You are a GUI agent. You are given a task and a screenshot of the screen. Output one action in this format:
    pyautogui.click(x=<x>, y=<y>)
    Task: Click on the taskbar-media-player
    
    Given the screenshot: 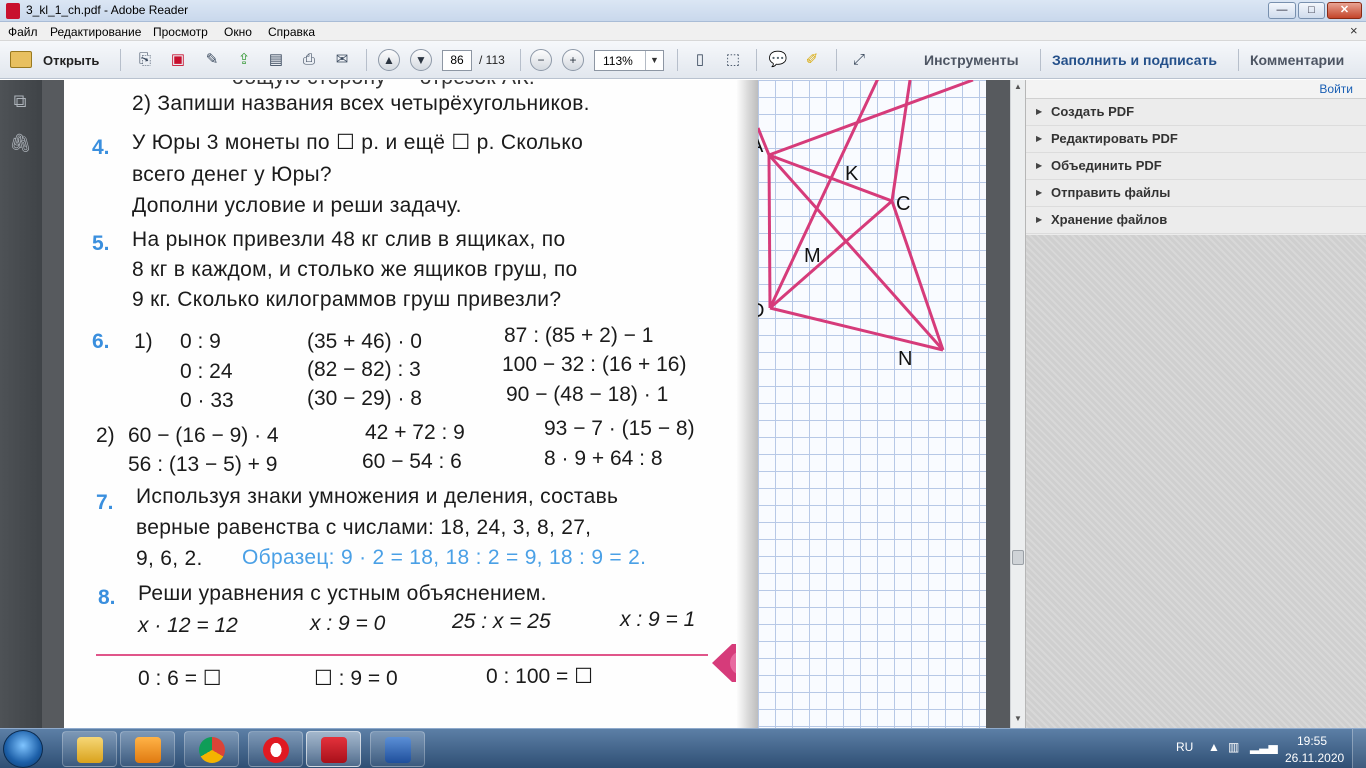 What is the action you would take?
    pyautogui.click(x=147, y=749)
    